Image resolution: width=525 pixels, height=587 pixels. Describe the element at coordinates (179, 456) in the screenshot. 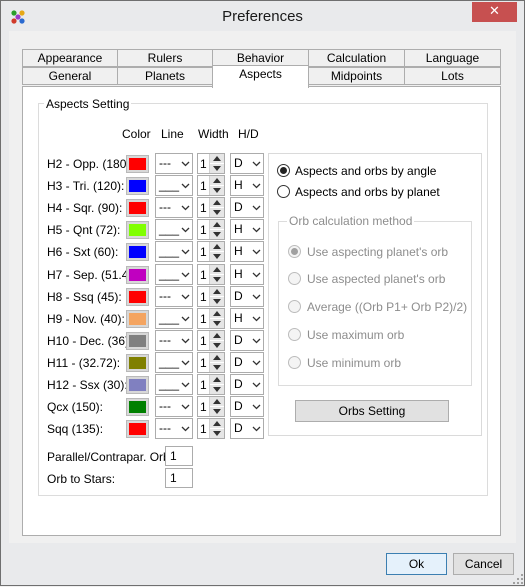

I see `parallel-orb-field: 1` at that location.